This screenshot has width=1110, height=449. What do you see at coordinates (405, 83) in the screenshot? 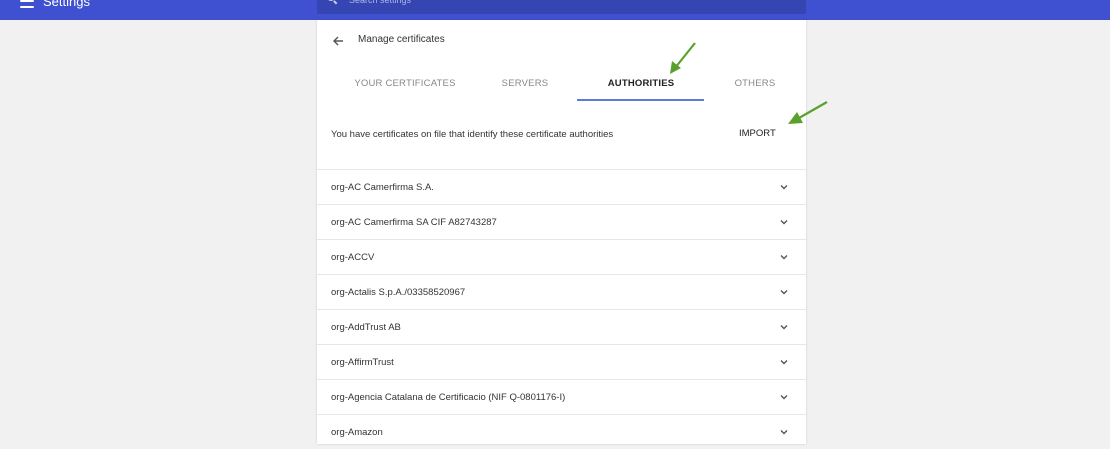
I see `tab-your-certificates: YOUR CERTIFICATES` at bounding box center [405, 83].